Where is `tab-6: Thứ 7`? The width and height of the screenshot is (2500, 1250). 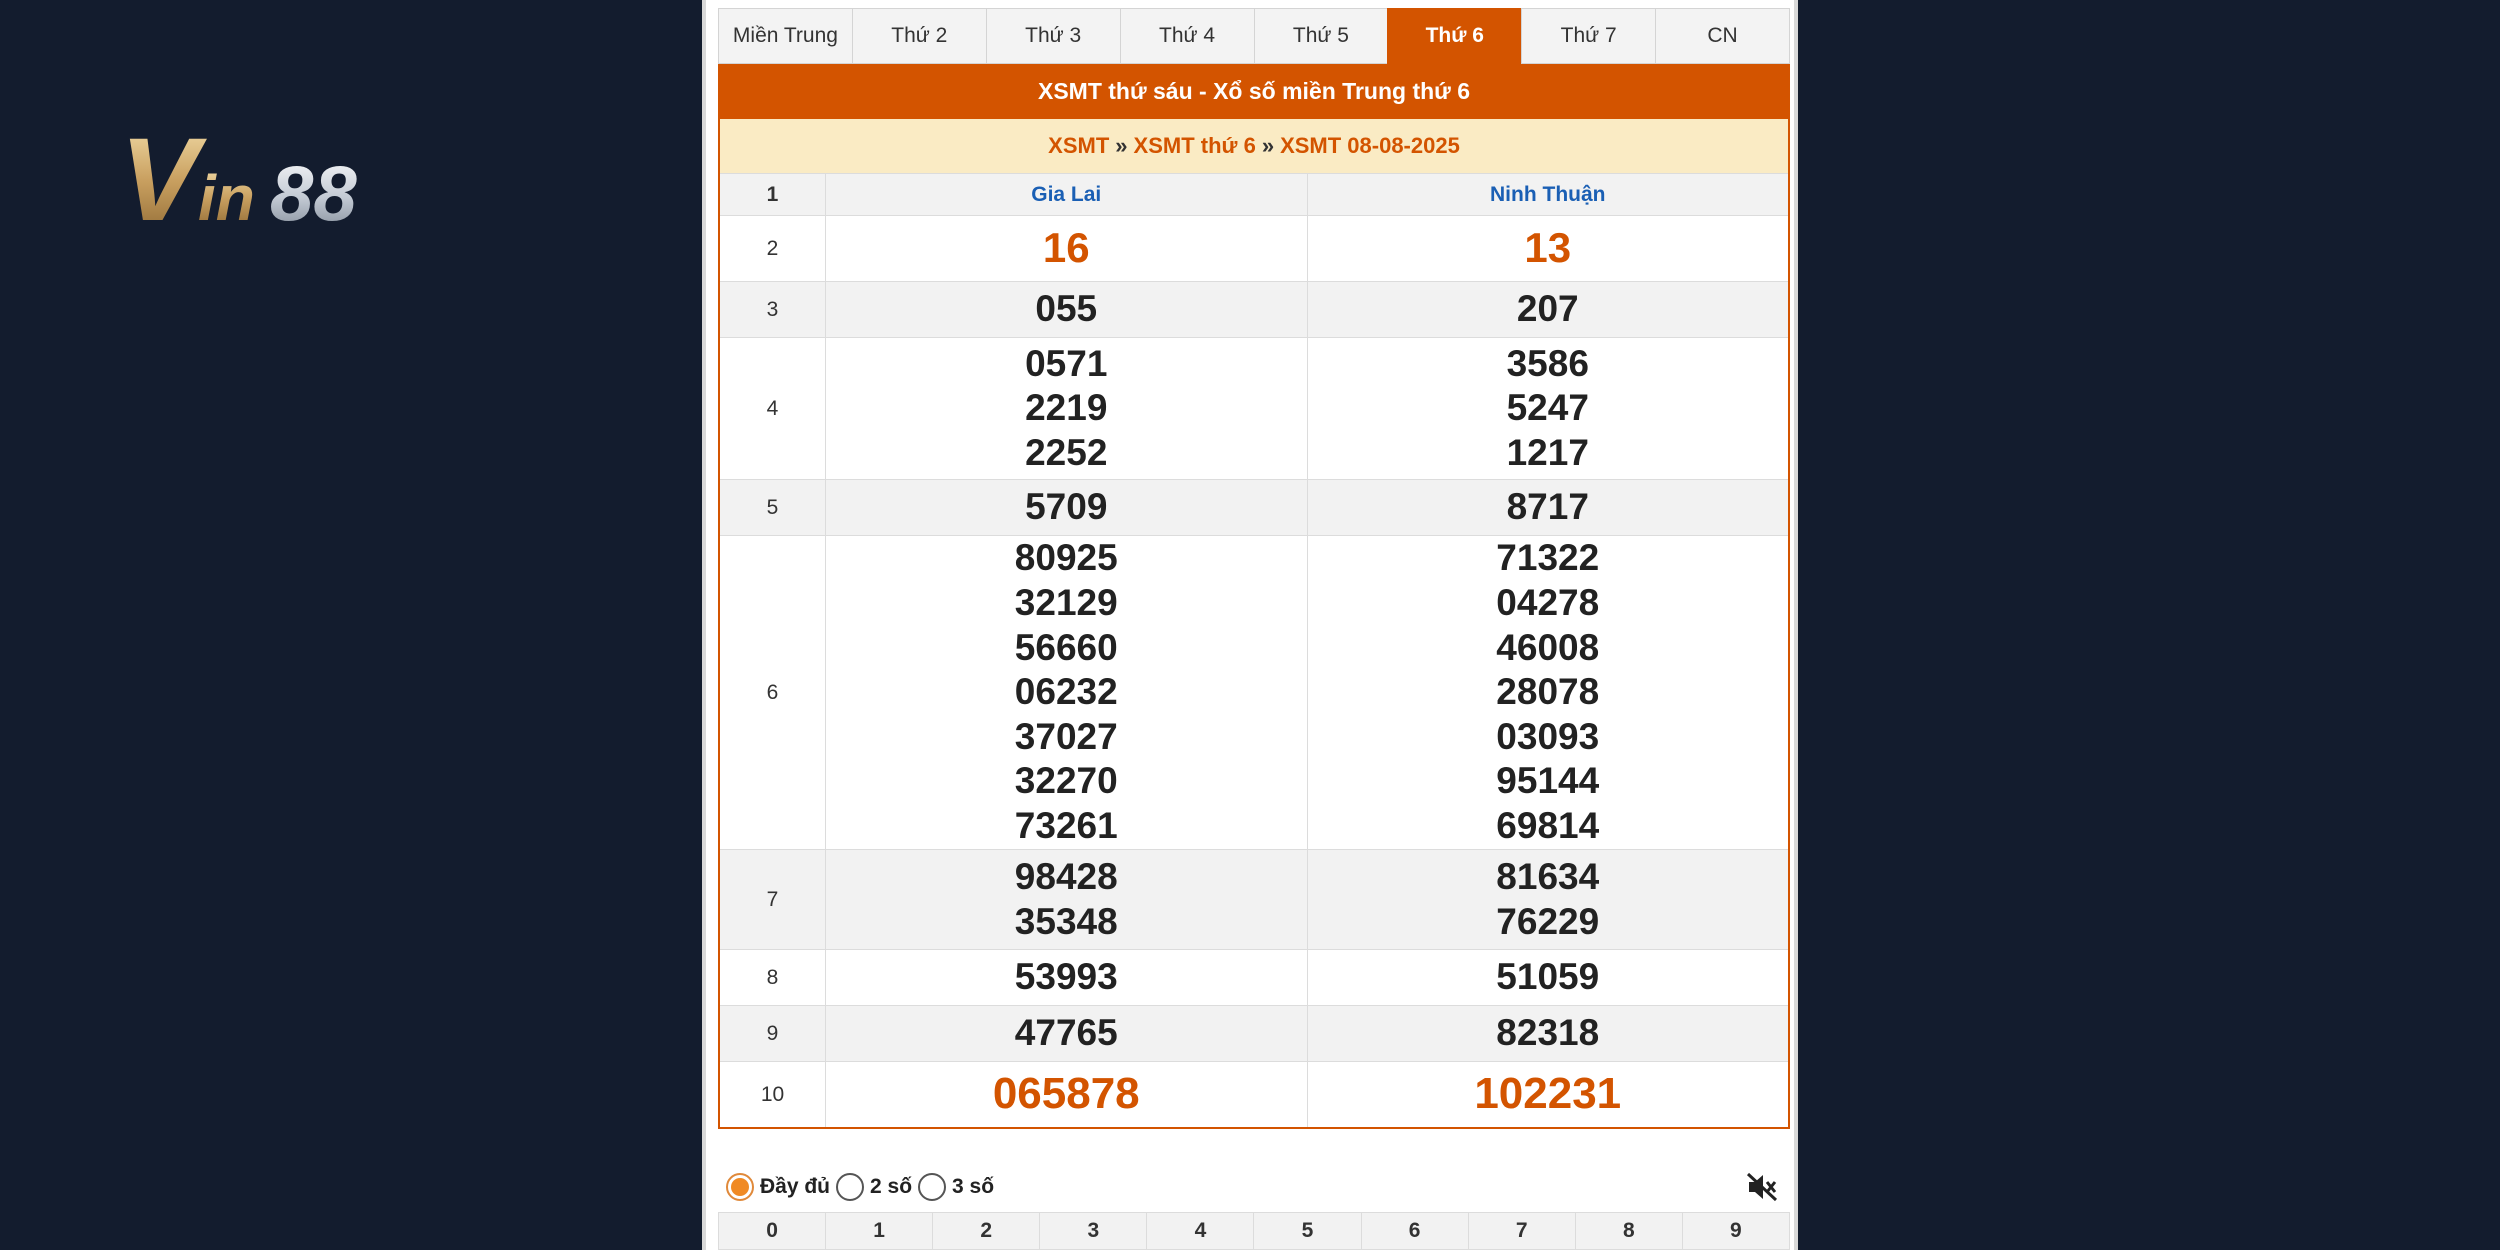
tab-6: Thứ 7 is located at coordinates (1588, 36).